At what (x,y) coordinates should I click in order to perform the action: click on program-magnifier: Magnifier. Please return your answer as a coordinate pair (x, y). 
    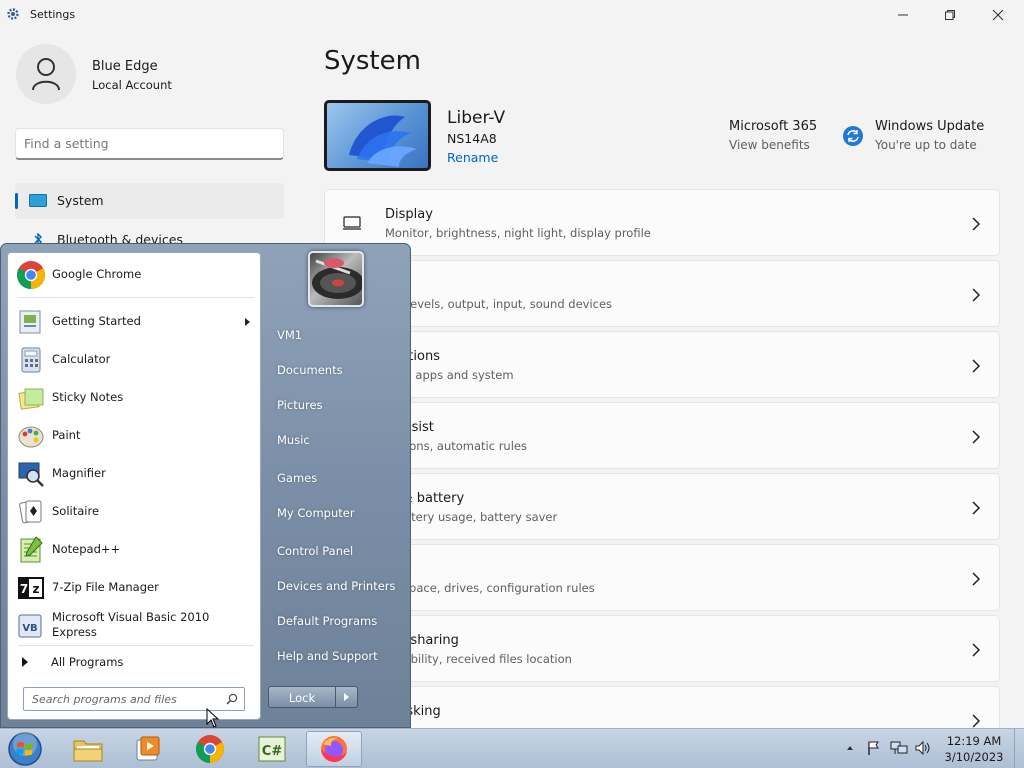
    Looking at the image, I should click on (135, 474).